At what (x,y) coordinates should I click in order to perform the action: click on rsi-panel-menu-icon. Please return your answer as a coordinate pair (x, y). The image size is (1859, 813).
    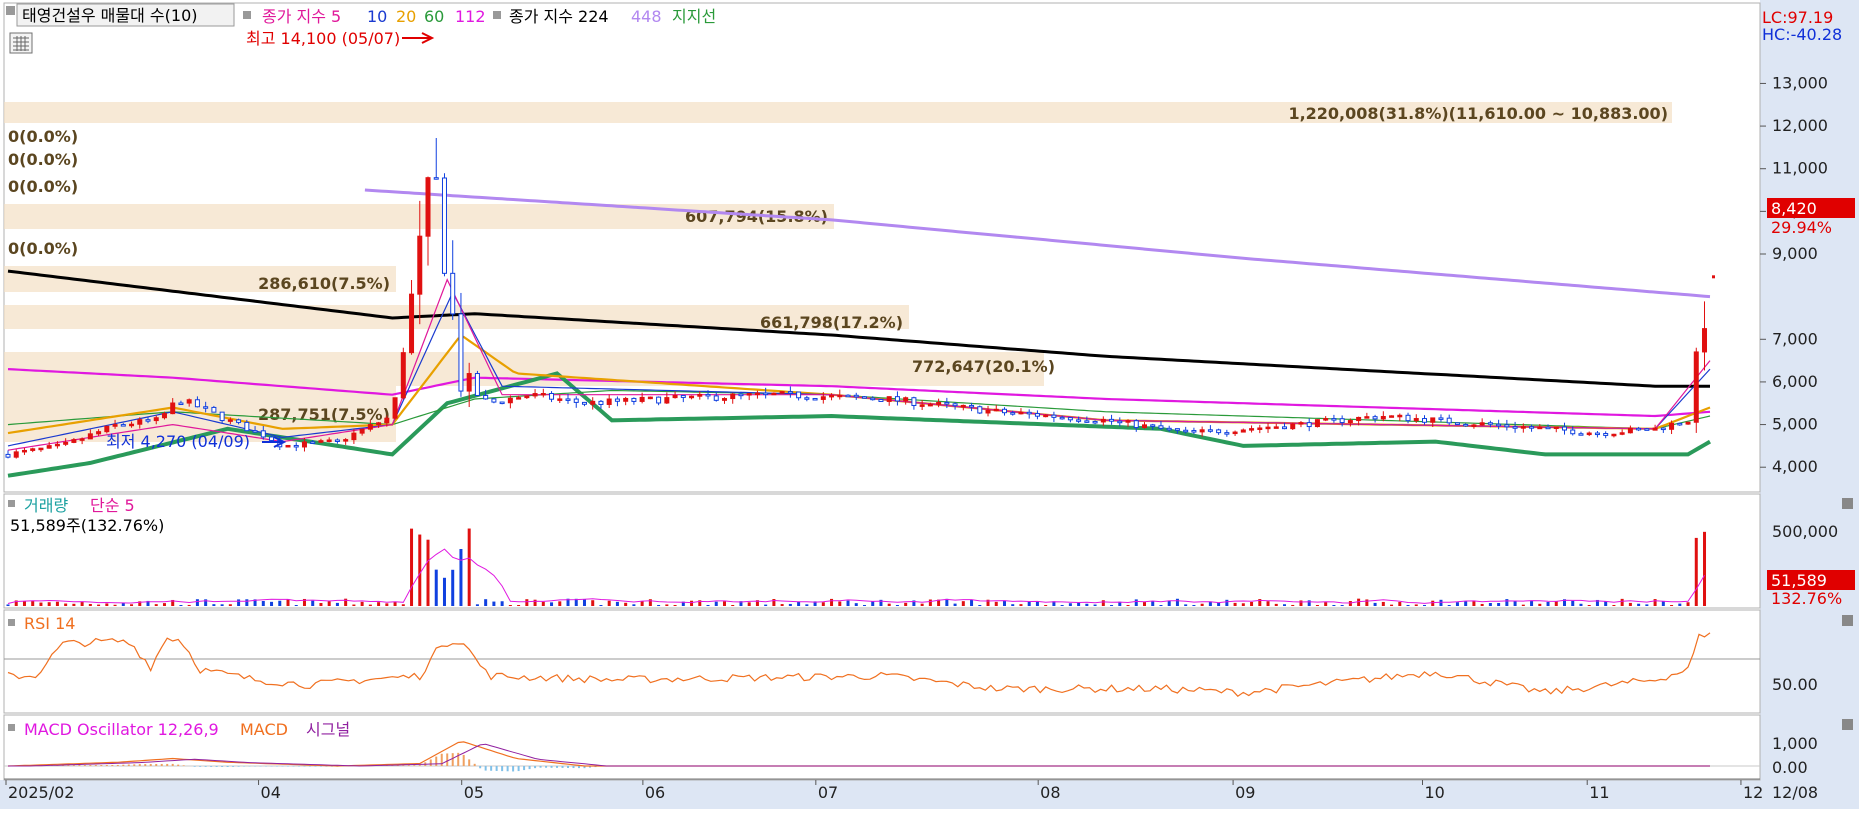
    Looking at the image, I should click on (11, 622).